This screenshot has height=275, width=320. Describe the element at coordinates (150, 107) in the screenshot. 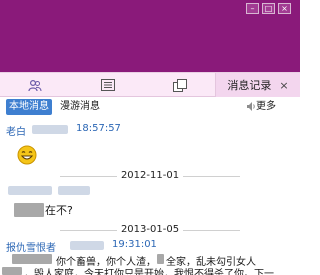

I see `subtab-bar: 本地消息 漫游消息 更多` at that location.